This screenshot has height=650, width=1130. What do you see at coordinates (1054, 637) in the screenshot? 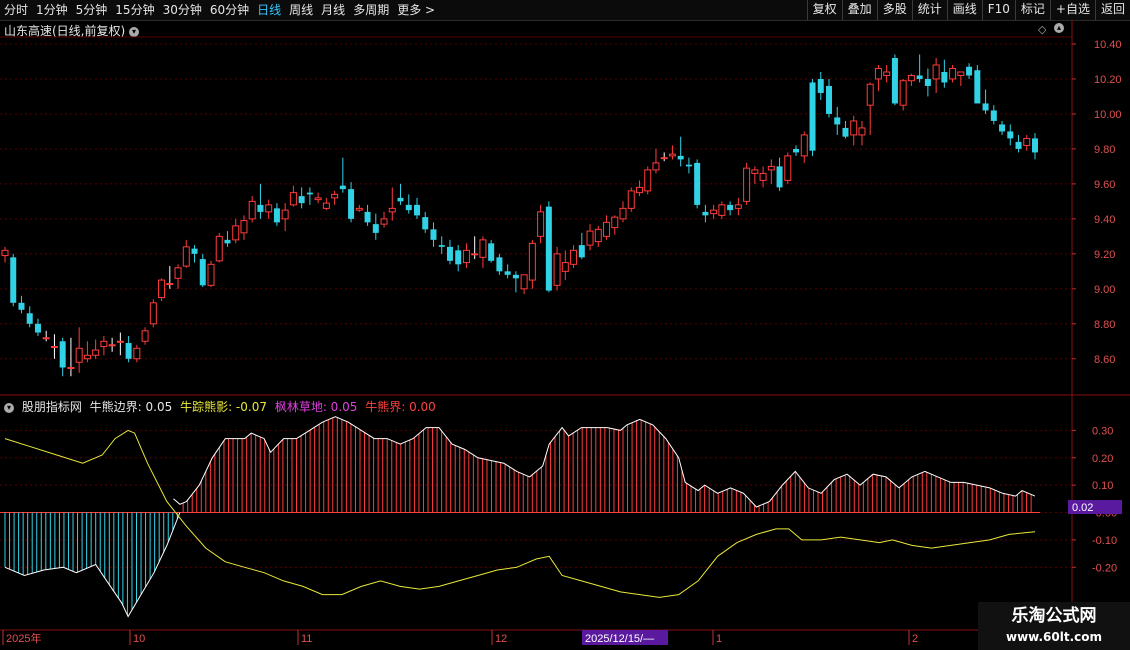
I see `watermark-line2: www.60lt.com` at bounding box center [1054, 637].